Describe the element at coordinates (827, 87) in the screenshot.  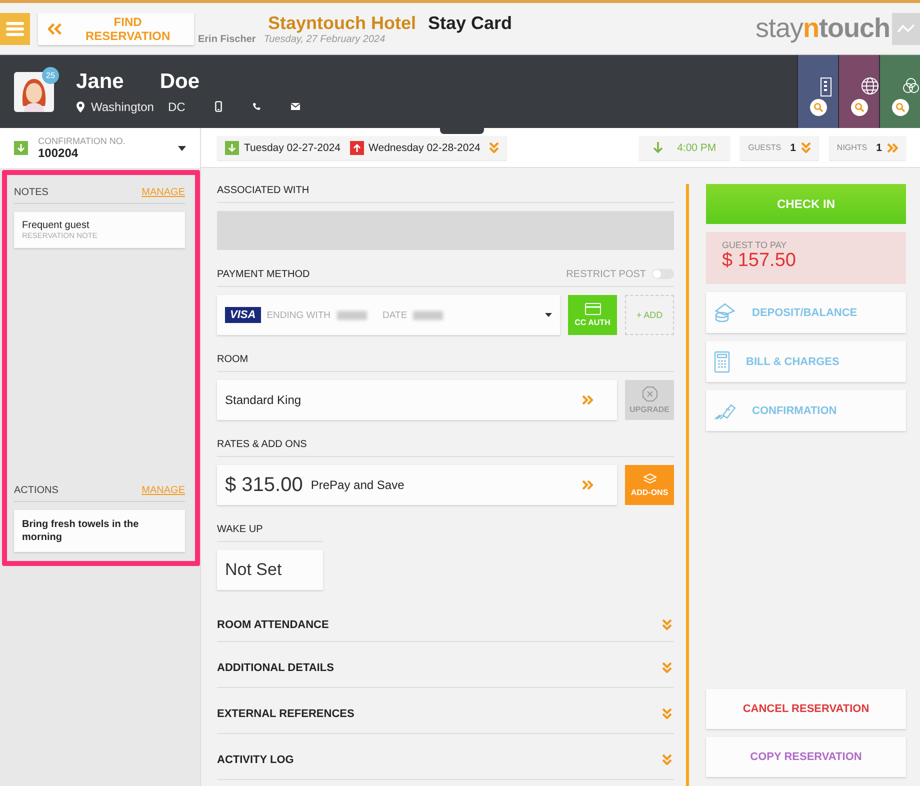
I see `building-icon` at that location.